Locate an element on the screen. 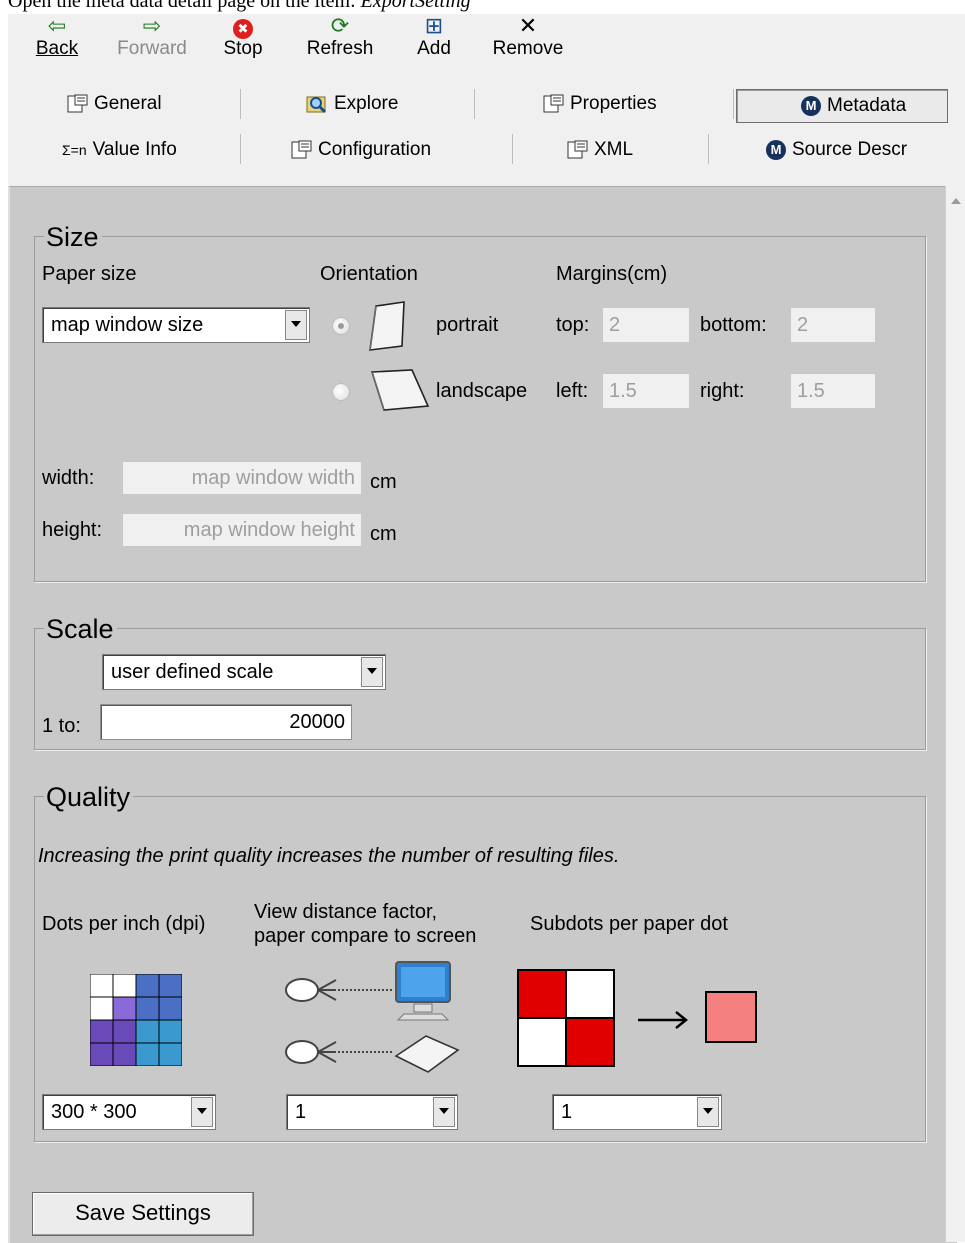  quality-legend: Quality is located at coordinates (89, 797).